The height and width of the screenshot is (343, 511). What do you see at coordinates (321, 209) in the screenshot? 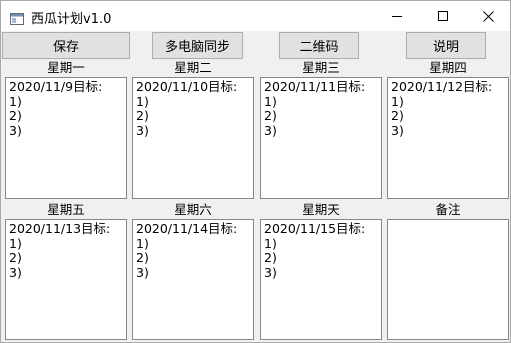
I see `sunday-label: 星期天` at bounding box center [321, 209].